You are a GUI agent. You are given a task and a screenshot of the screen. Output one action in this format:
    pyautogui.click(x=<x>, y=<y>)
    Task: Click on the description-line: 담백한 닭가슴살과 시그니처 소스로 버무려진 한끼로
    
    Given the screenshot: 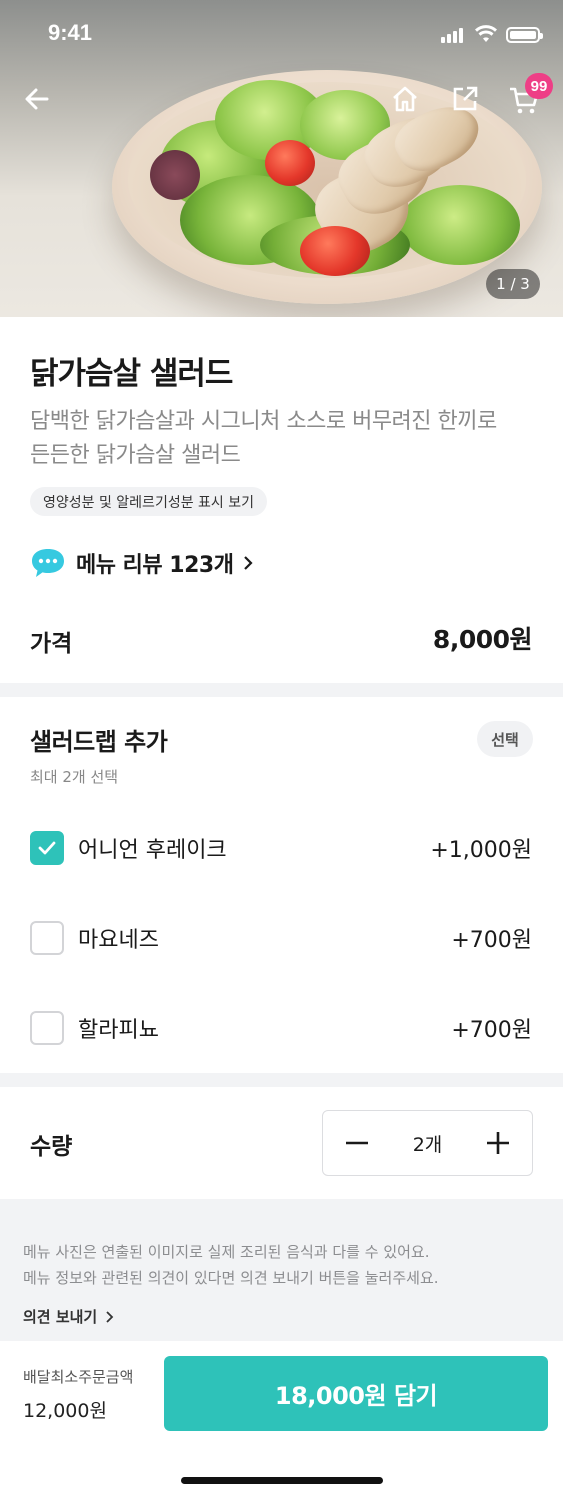 What is the action you would take?
    pyautogui.click(x=263, y=421)
    